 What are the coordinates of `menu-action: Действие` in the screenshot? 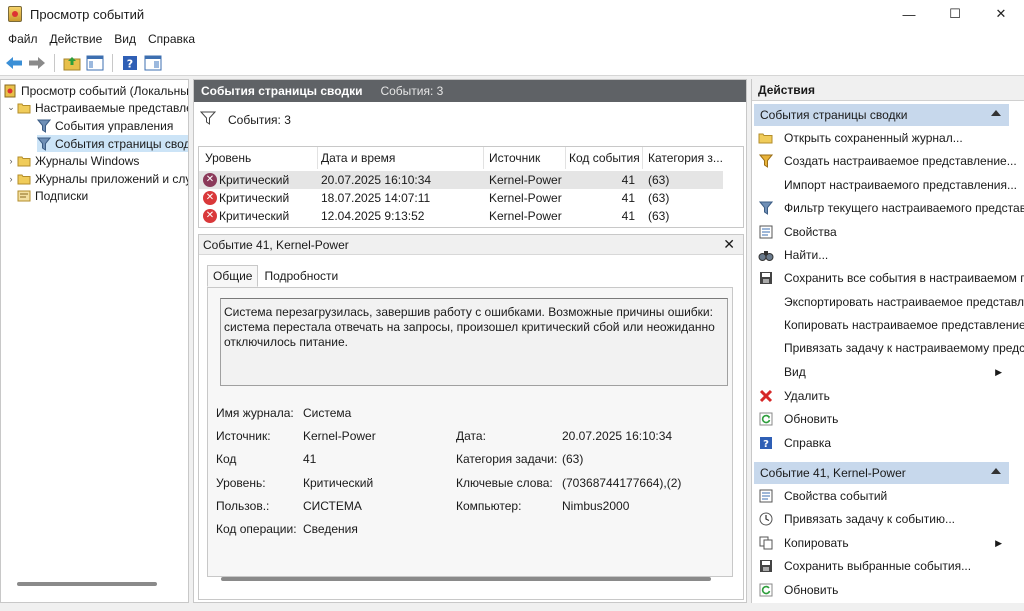 It's located at (76, 39).